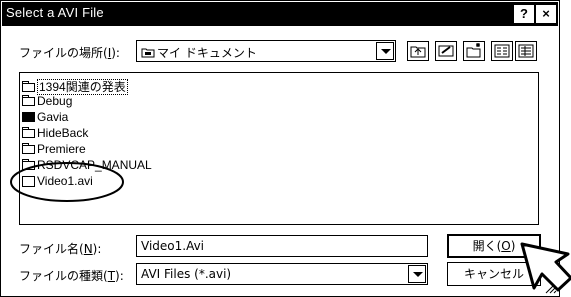 The width and height of the screenshot is (571, 297). I want to click on list-item-folder: Premiere, so click(54, 149).